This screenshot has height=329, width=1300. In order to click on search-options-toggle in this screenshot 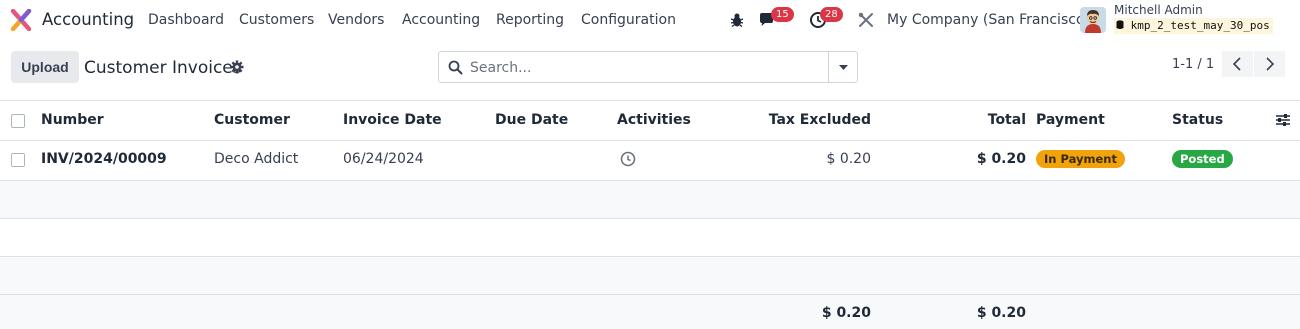, I will do `click(842, 67)`.